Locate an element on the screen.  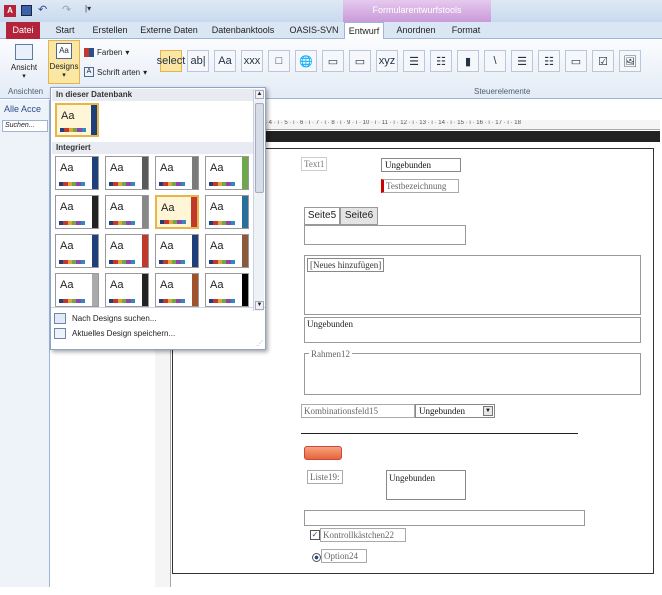
undo-icon: ↶ is located at coordinates (42, 9).